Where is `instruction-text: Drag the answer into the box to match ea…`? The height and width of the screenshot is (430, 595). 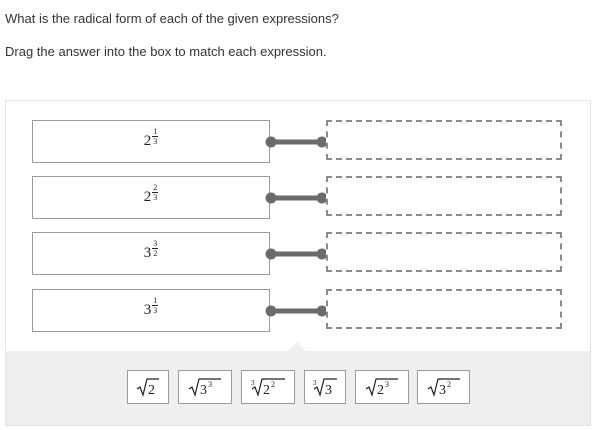 instruction-text: Drag the answer into the box to match ea… is located at coordinates (166, 51).